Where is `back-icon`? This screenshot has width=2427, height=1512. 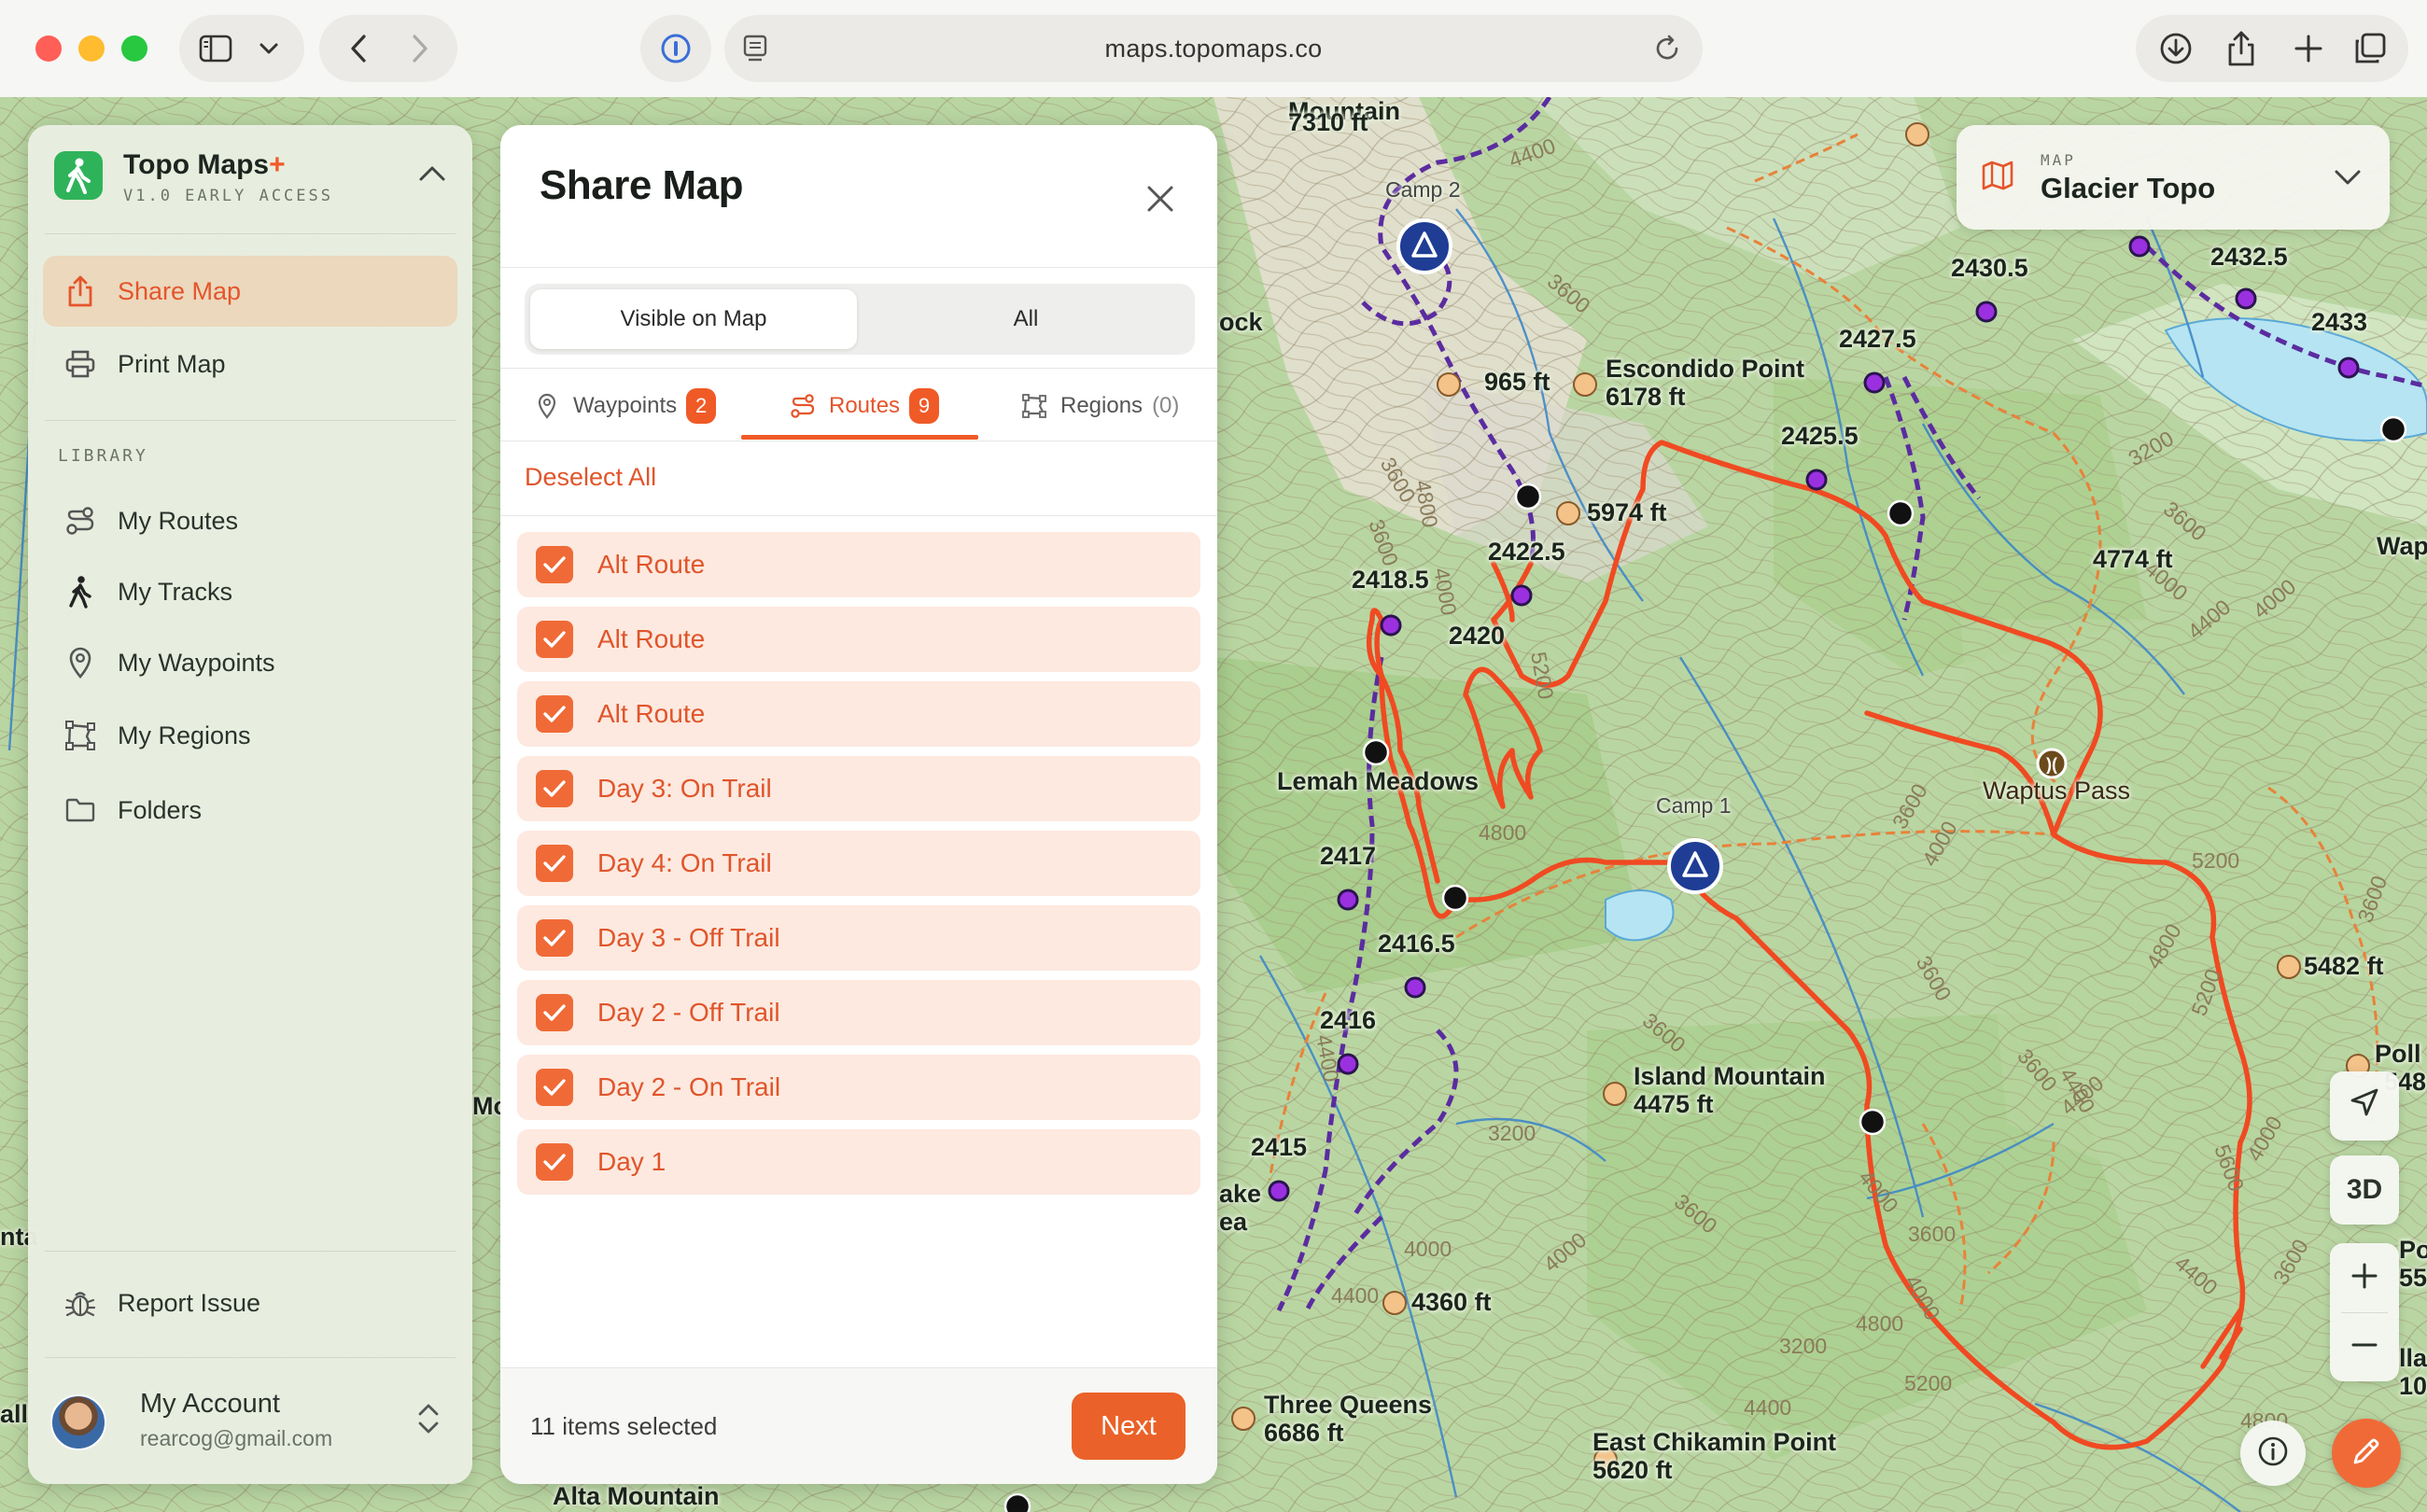 back-icon is located at coordinates (358, 48).